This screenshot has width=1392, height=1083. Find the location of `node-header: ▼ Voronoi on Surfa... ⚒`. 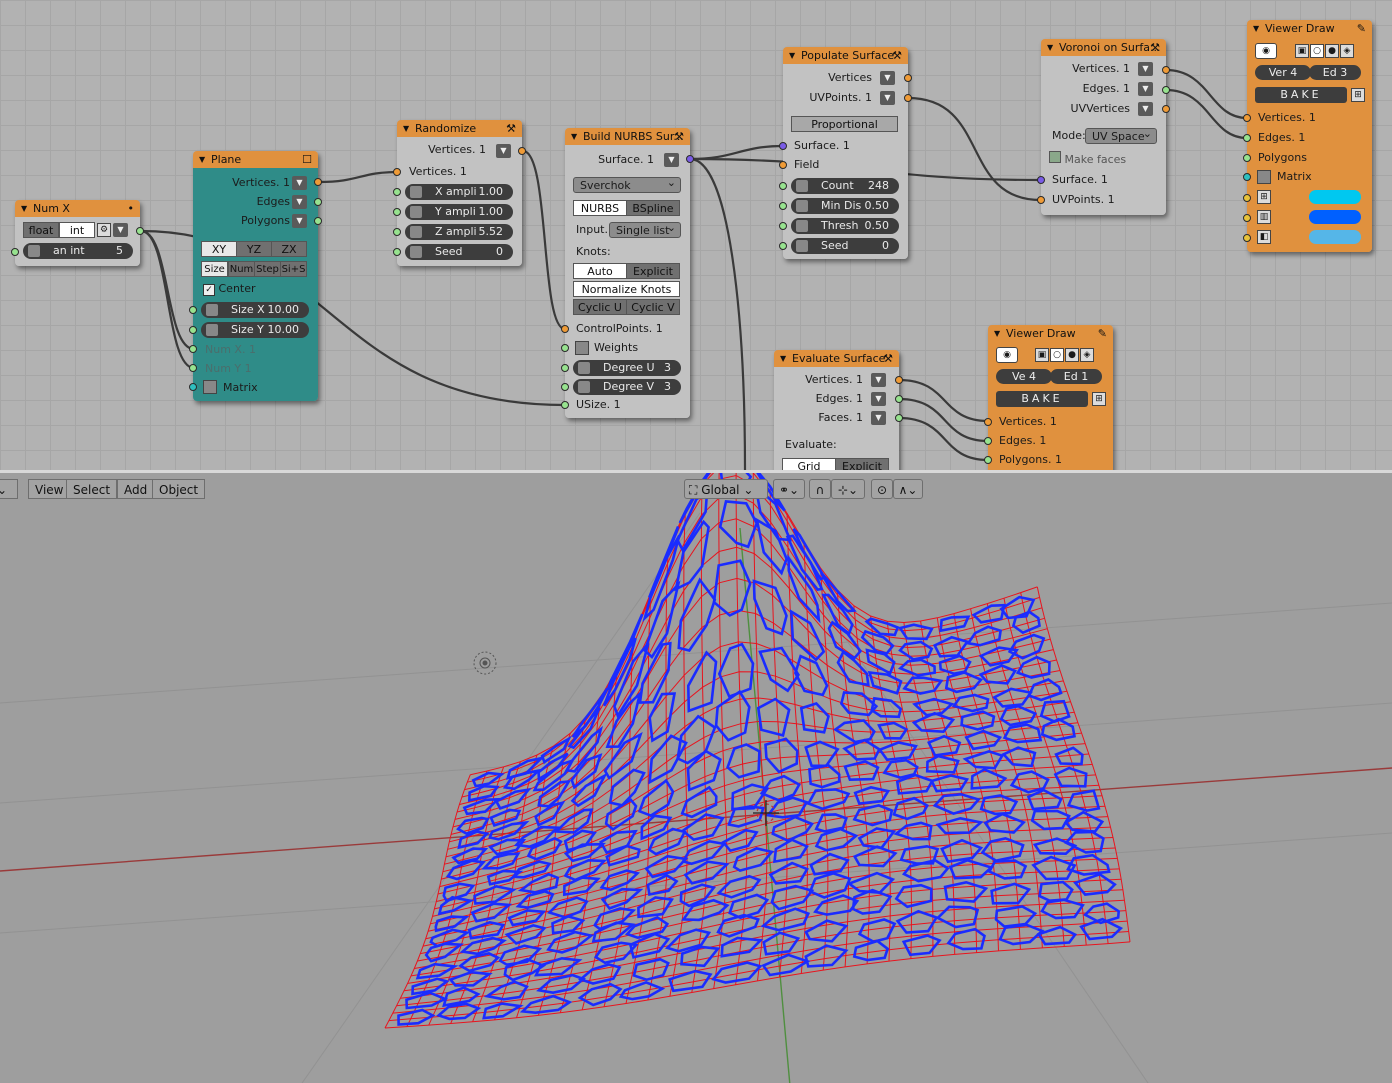

node-header: ▼ Voronoi on Surfa... ⚒ is located at coordinates (1103, 47).